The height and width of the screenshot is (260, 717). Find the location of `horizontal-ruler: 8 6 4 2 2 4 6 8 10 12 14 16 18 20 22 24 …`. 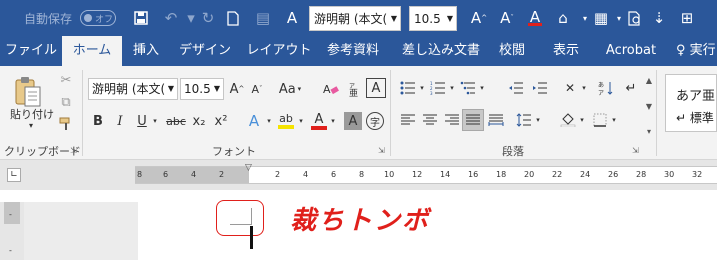

horizontal-ruler: 8 6 4 2 2 4 6 8 10 12 14 16 18 20 22 24 … is located at coordinates (426, 173).